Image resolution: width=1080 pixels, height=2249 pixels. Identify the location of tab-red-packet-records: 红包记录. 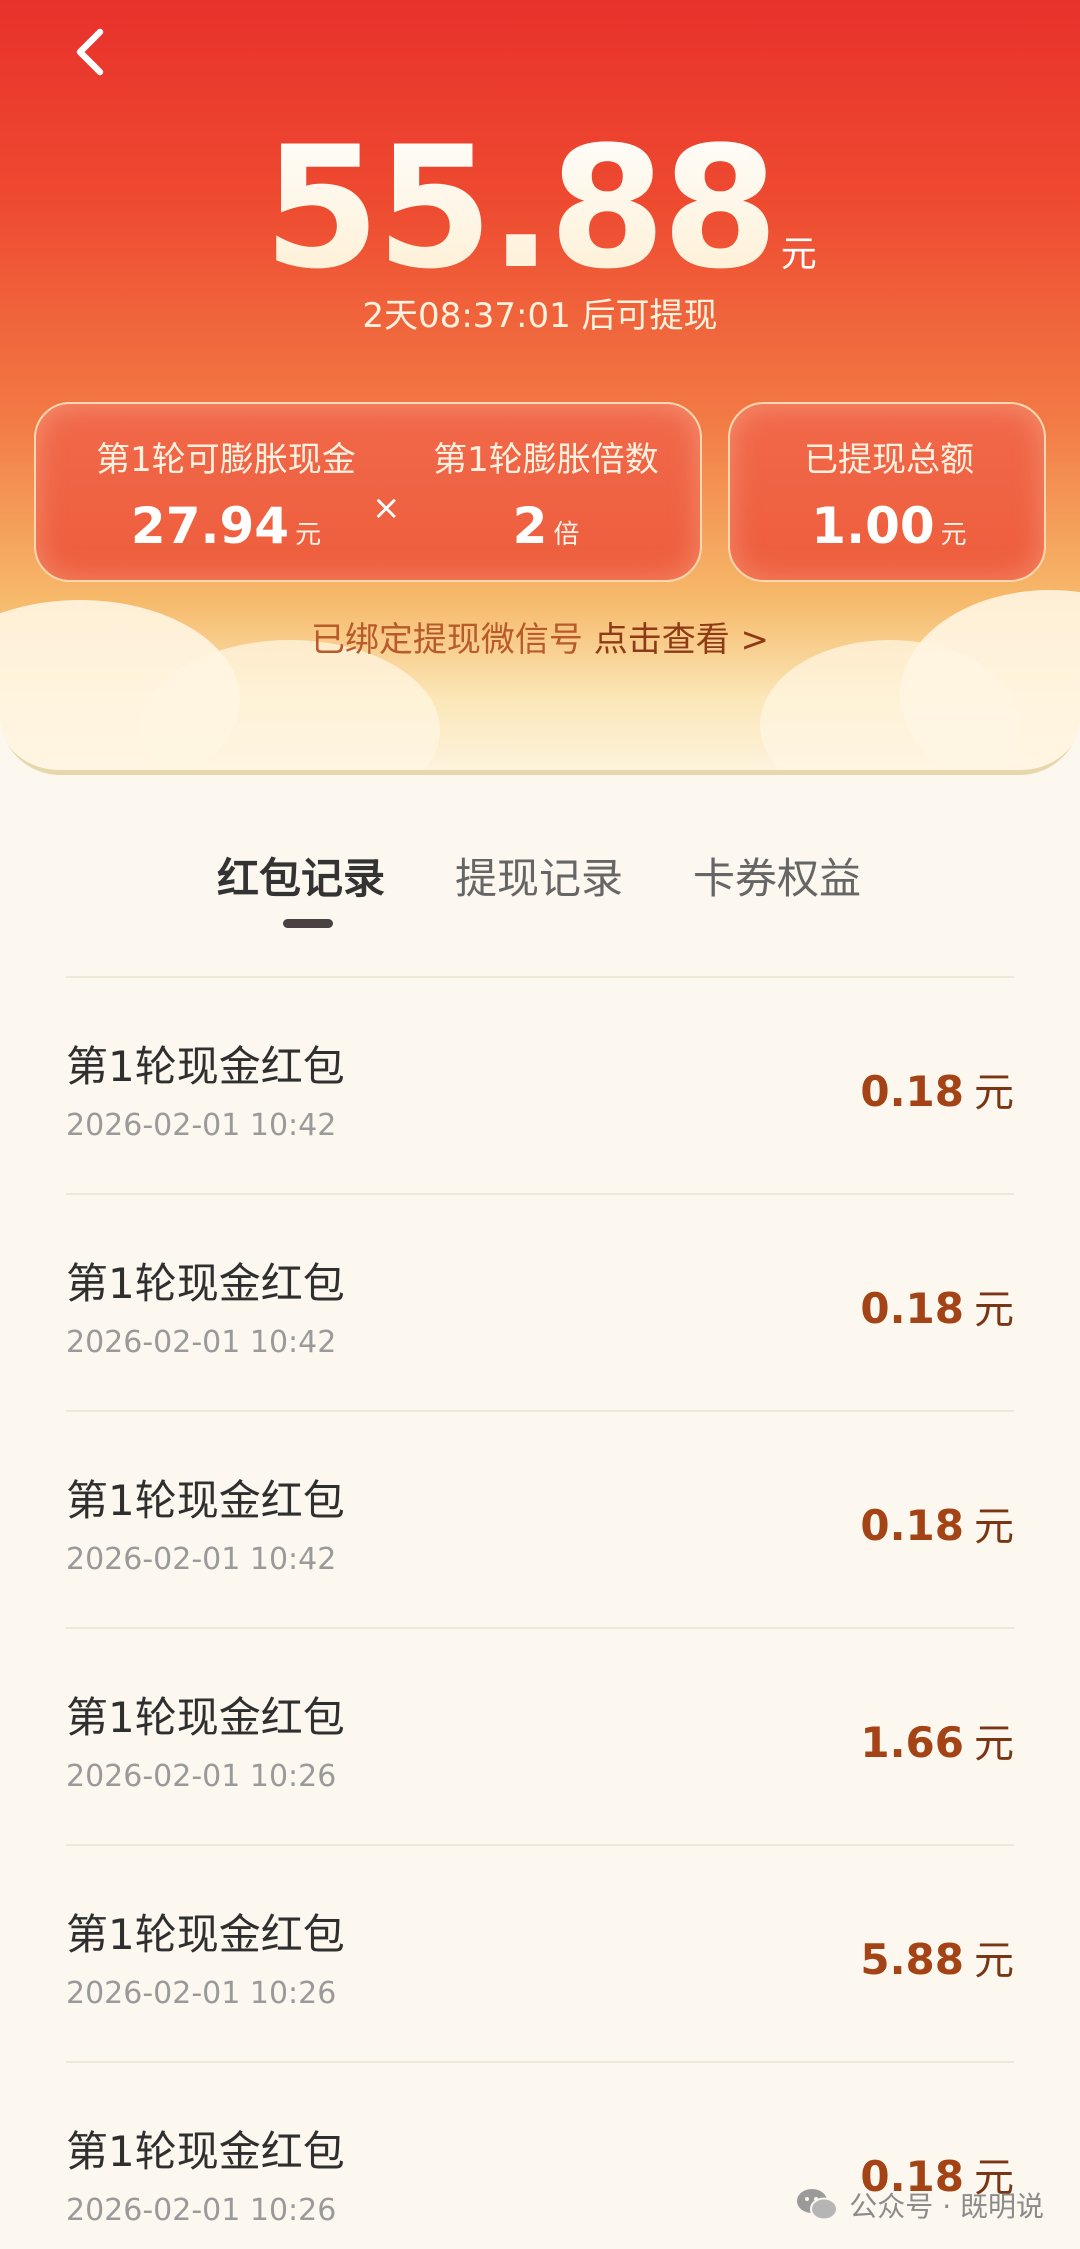
(301, 875).